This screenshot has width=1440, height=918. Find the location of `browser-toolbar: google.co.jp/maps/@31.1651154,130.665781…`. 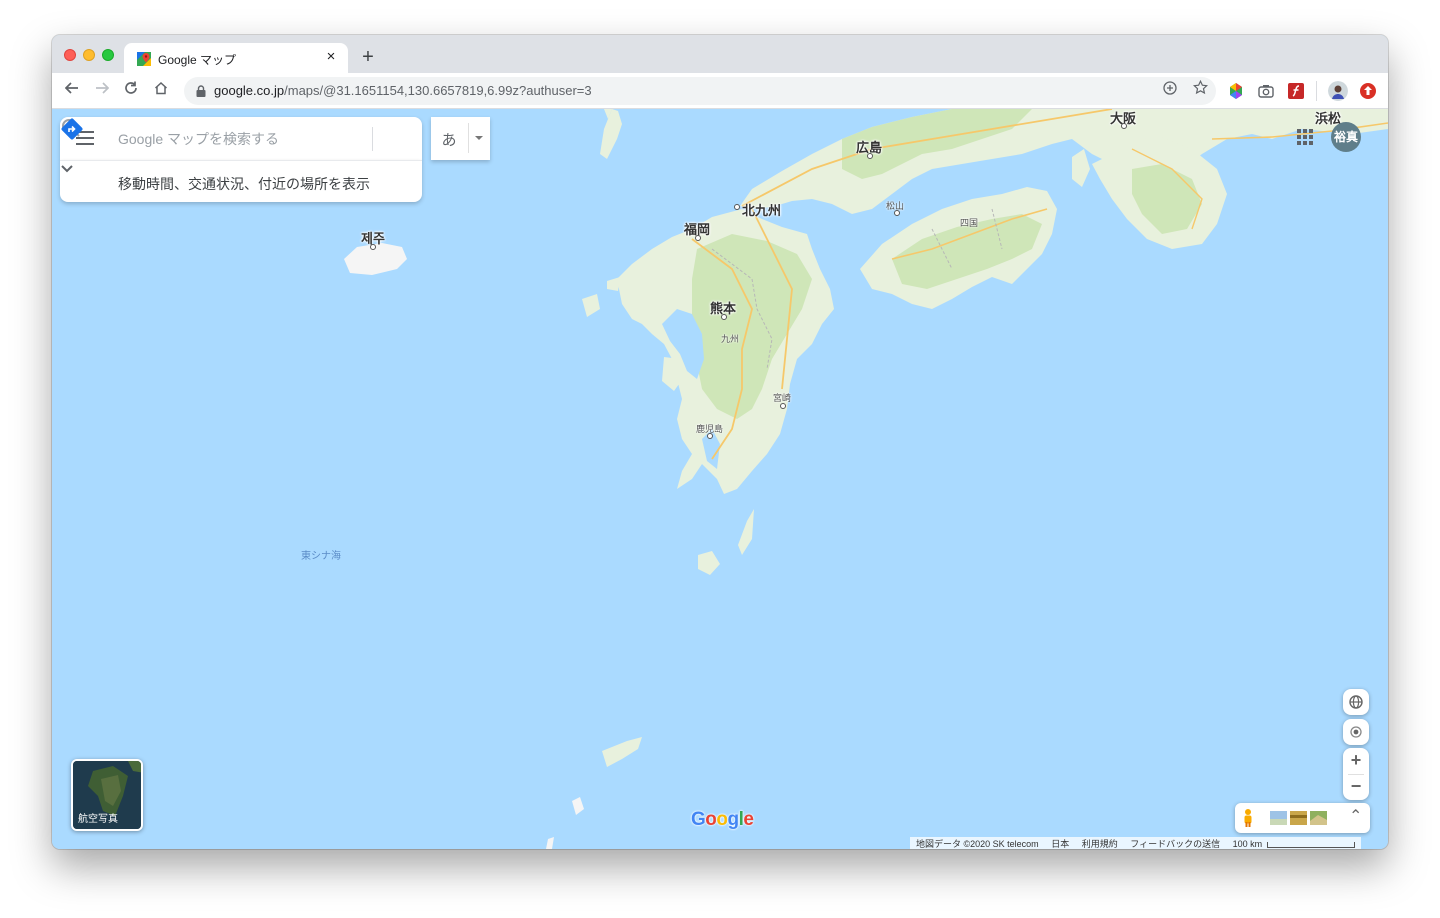

browser-toolbar: google.co.jp/maps/@31.1651154,130.665781… is located at coordinates (720, 91).